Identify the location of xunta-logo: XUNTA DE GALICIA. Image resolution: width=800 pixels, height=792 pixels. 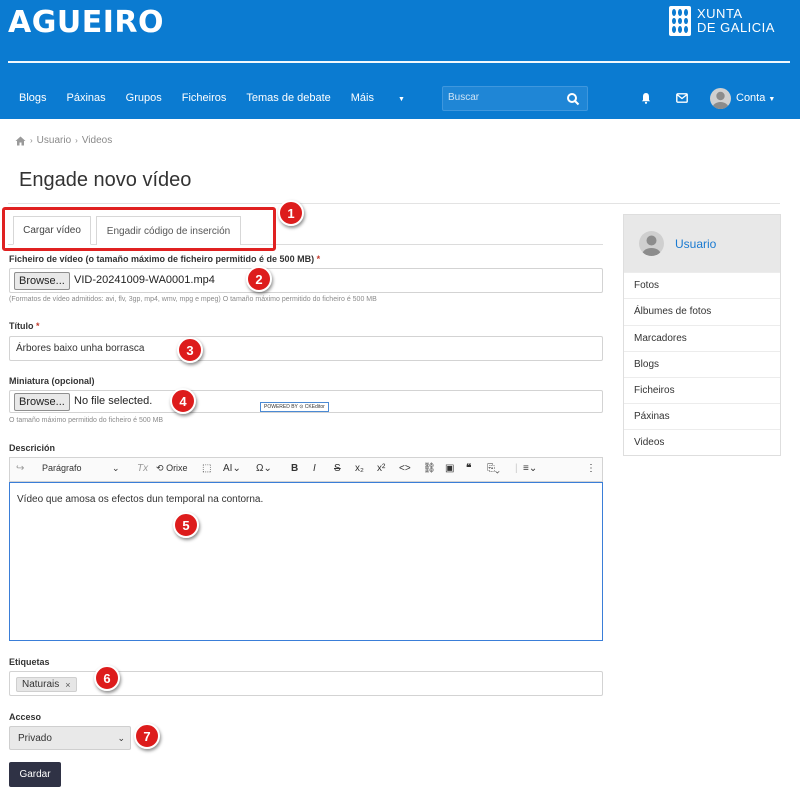
(722, 21).